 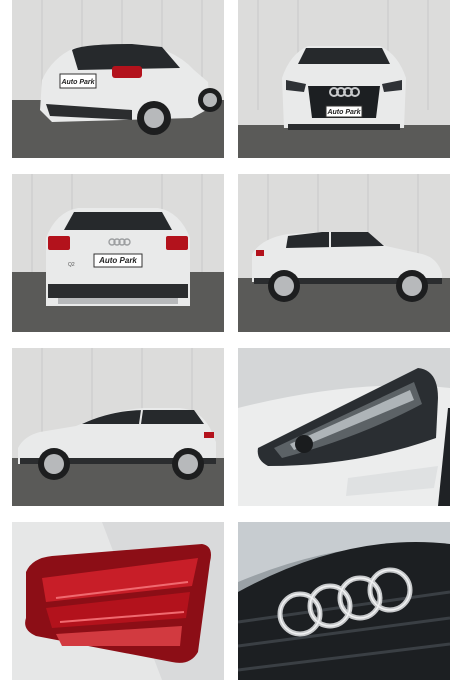 I want to click on photo-taillight-detail, so click(x=118, y=601).